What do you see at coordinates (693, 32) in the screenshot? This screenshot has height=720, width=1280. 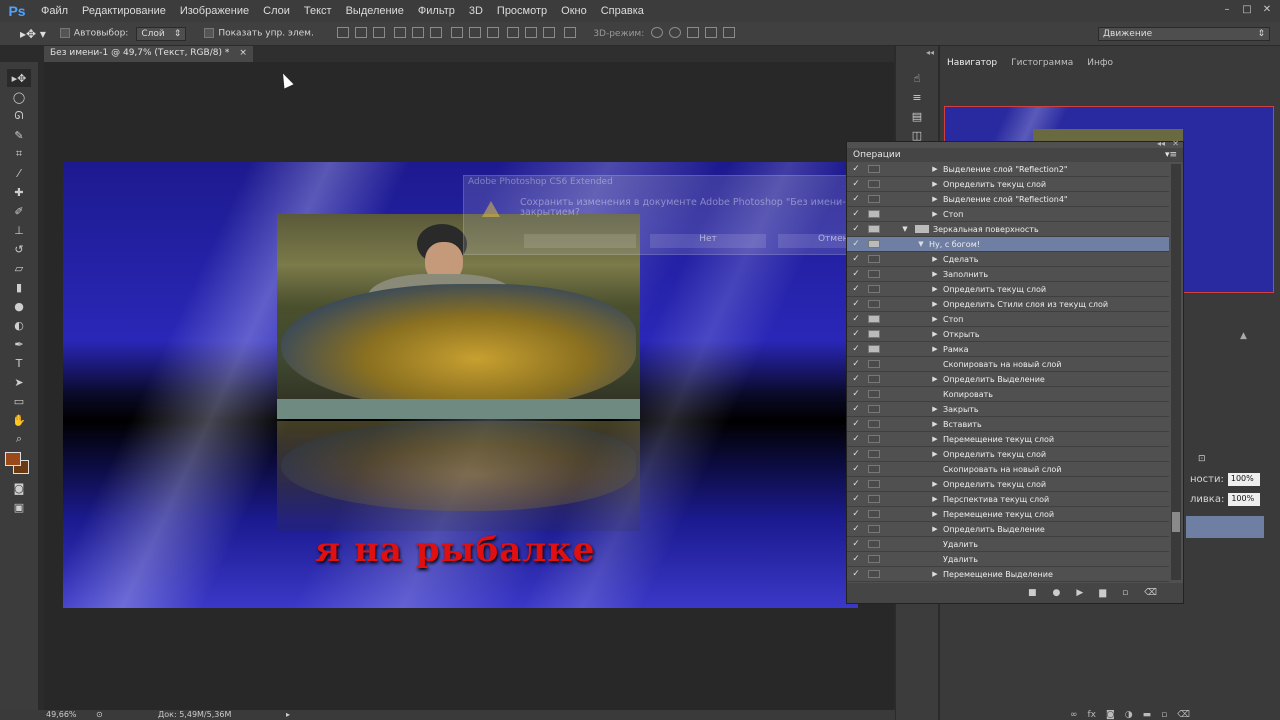 I see `pan3d-icon` at bounding box center [693, 32].